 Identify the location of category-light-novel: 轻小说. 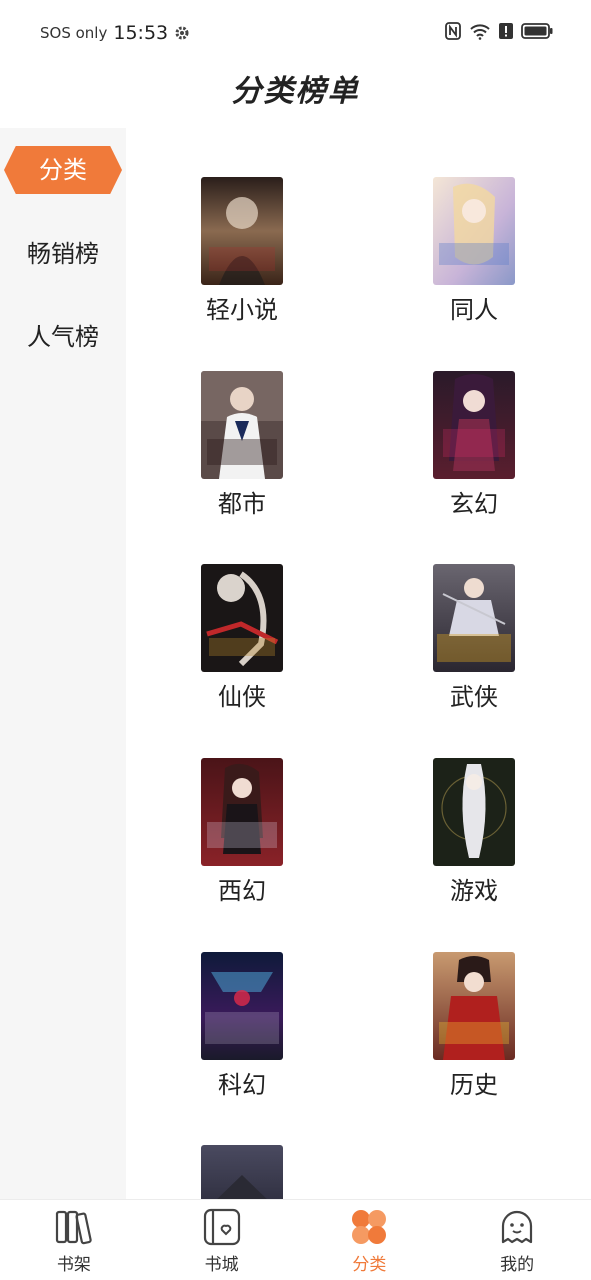
(242, 251).